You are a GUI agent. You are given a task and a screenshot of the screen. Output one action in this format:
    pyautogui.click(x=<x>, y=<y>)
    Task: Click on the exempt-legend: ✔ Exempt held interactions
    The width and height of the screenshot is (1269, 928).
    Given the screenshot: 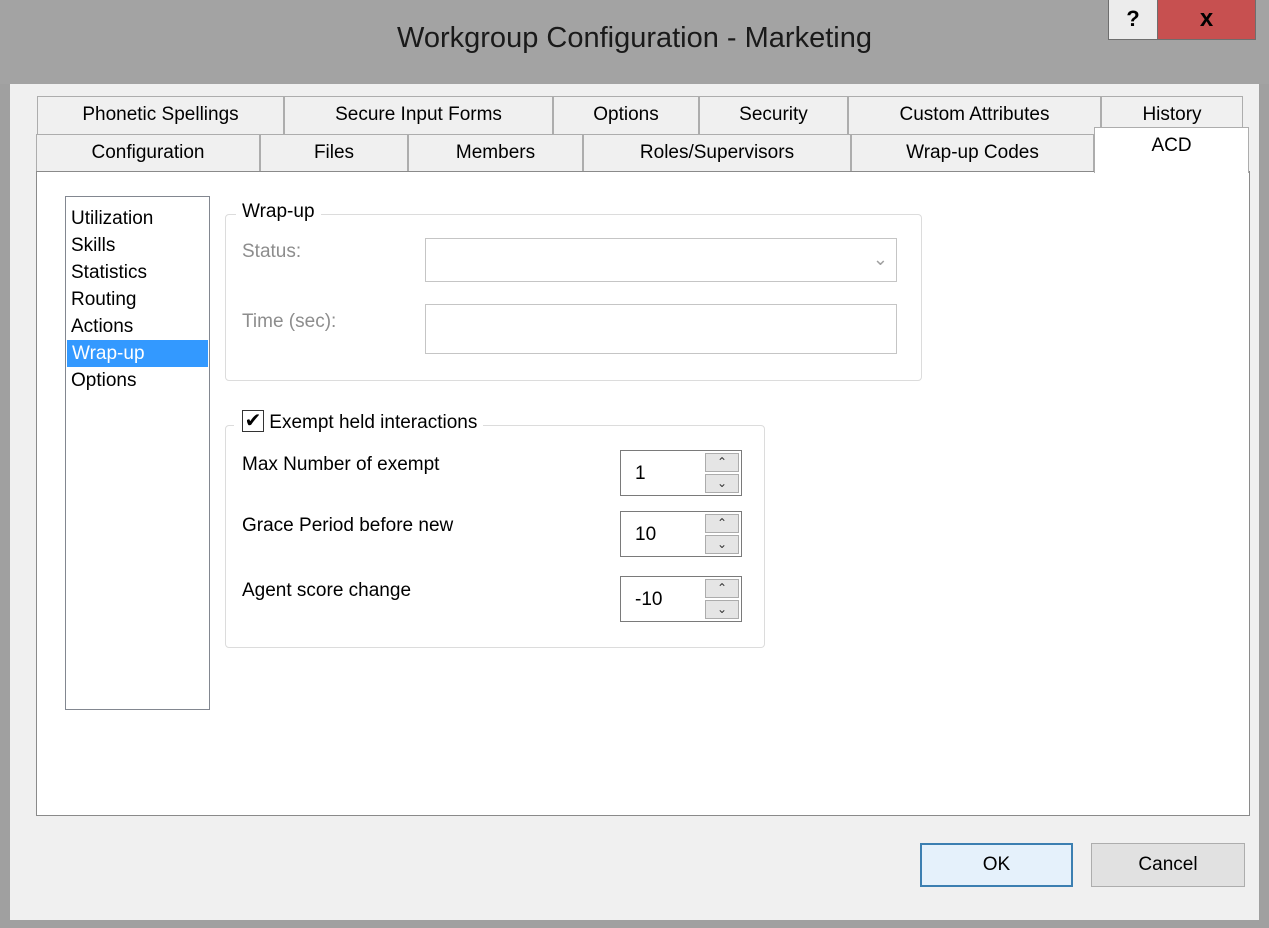 What is the action you would take?
    pyautogui.click(x=359, y=422)
    